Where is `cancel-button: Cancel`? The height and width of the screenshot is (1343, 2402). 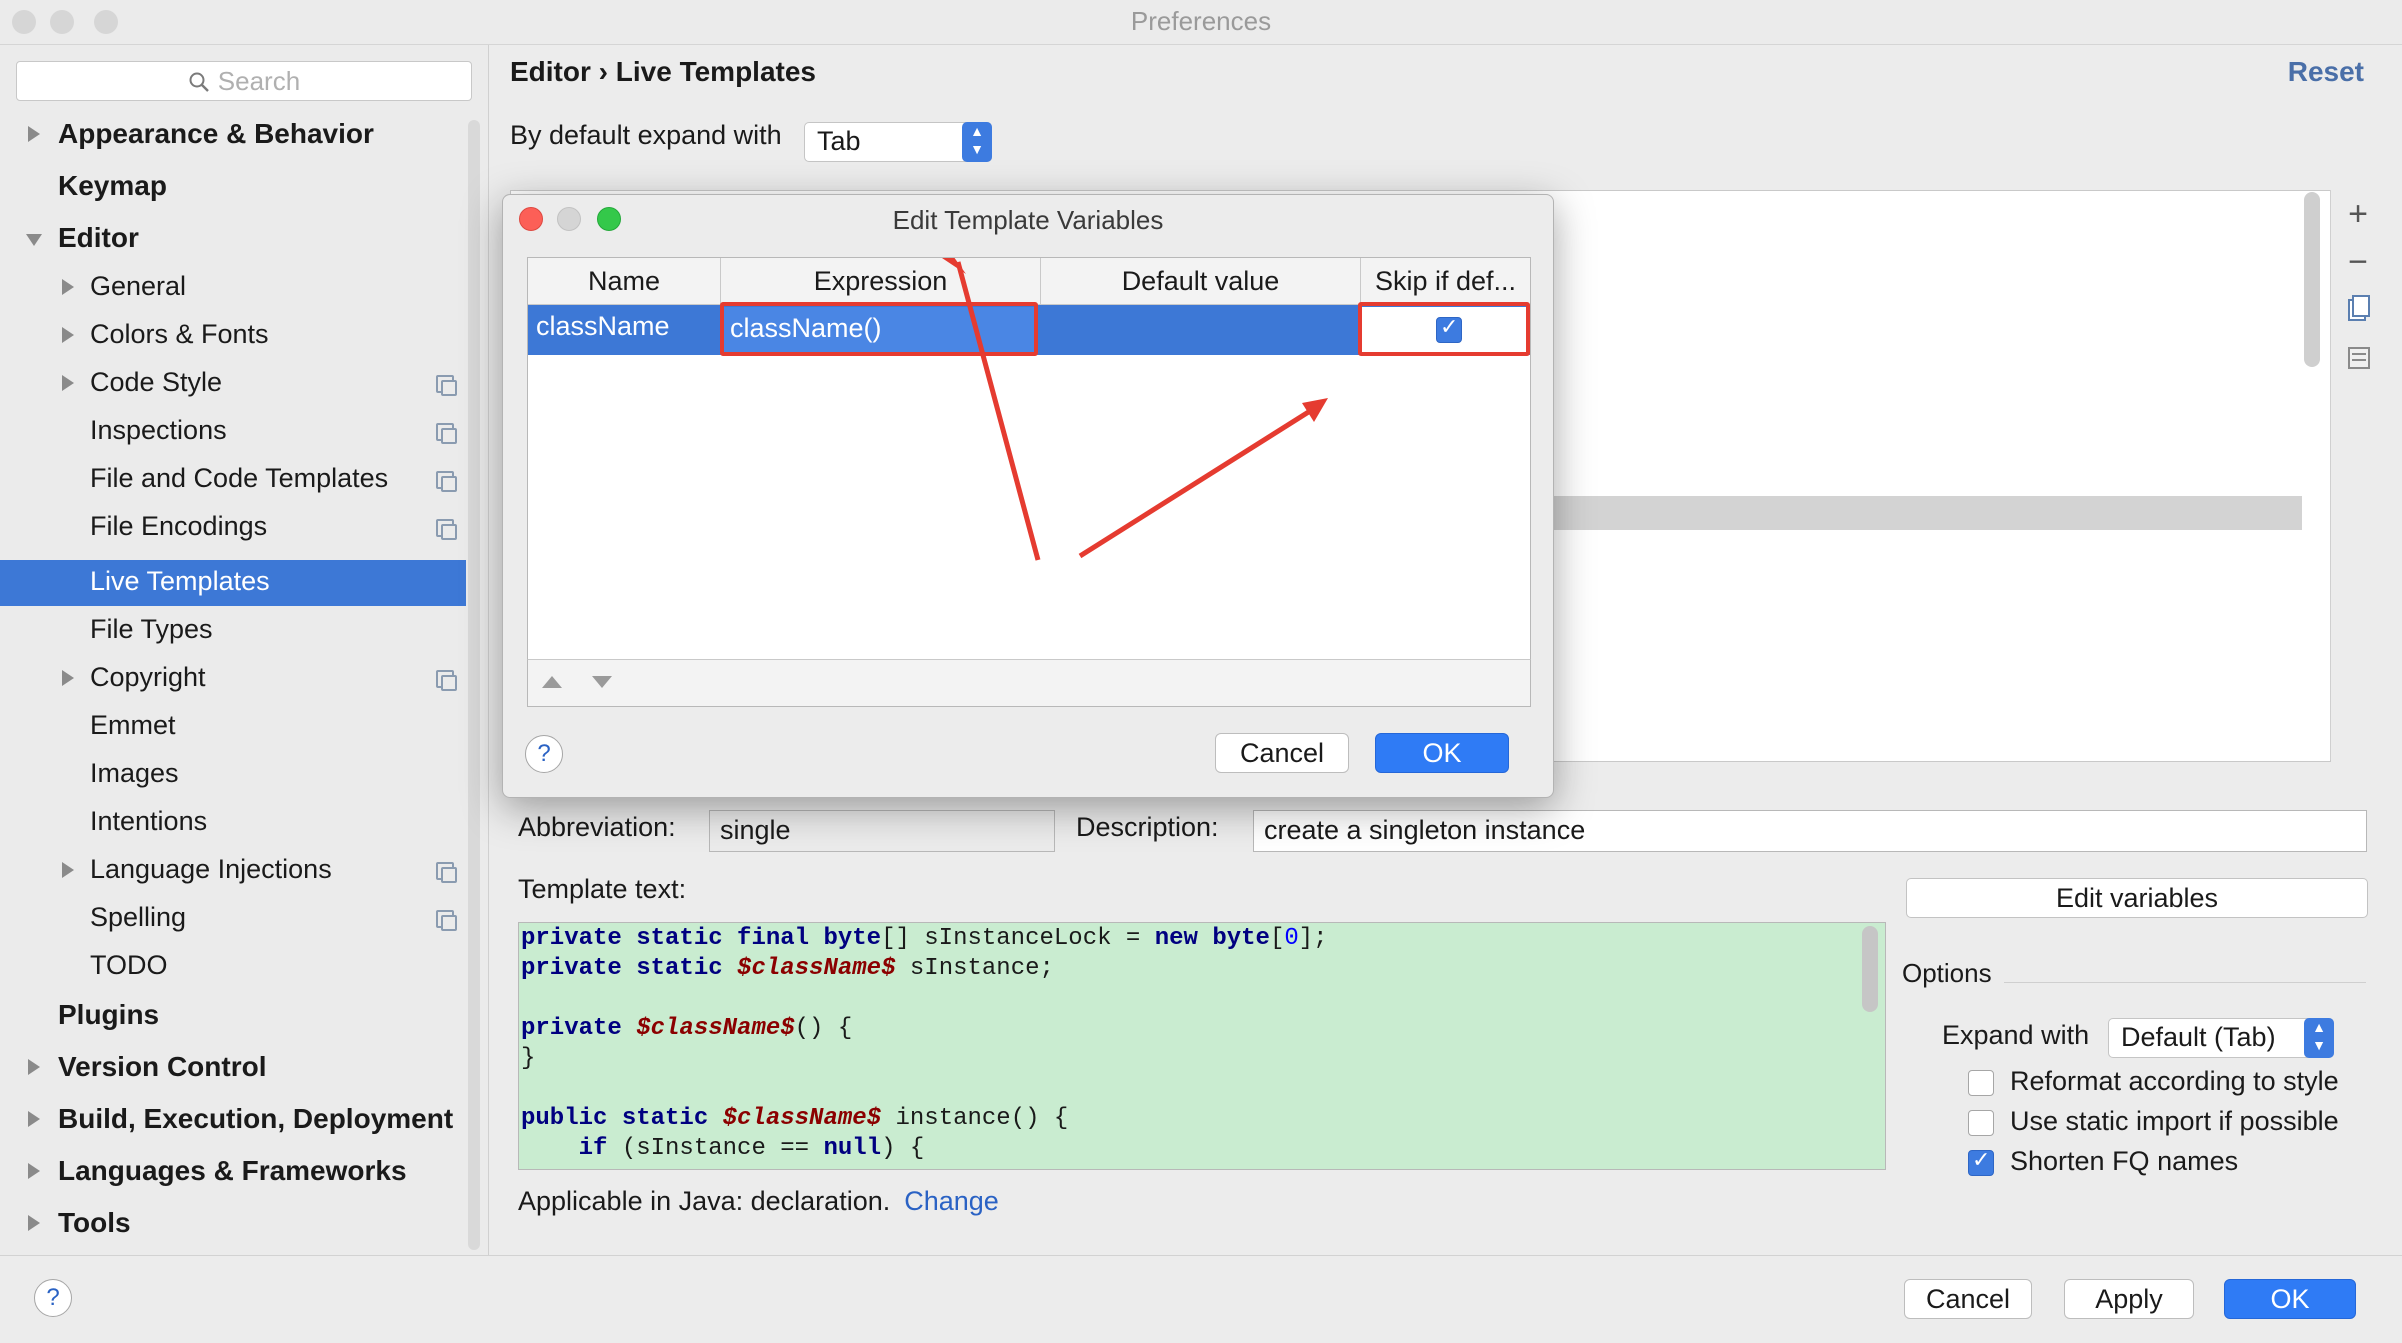 cancel-button: Cancel is located at coordinates (1968, 1299).